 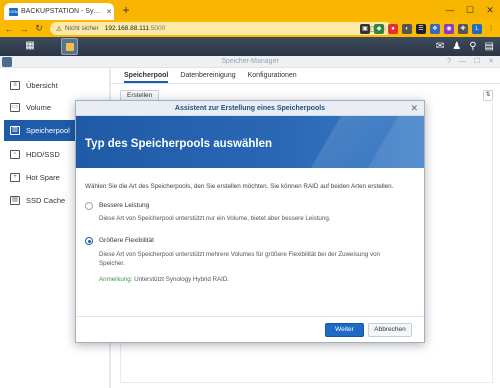 What do you see at coordinates (116, 279) in the screenshot?
I see `note-label: Anmerkung:` at bounding box center [116, 279].